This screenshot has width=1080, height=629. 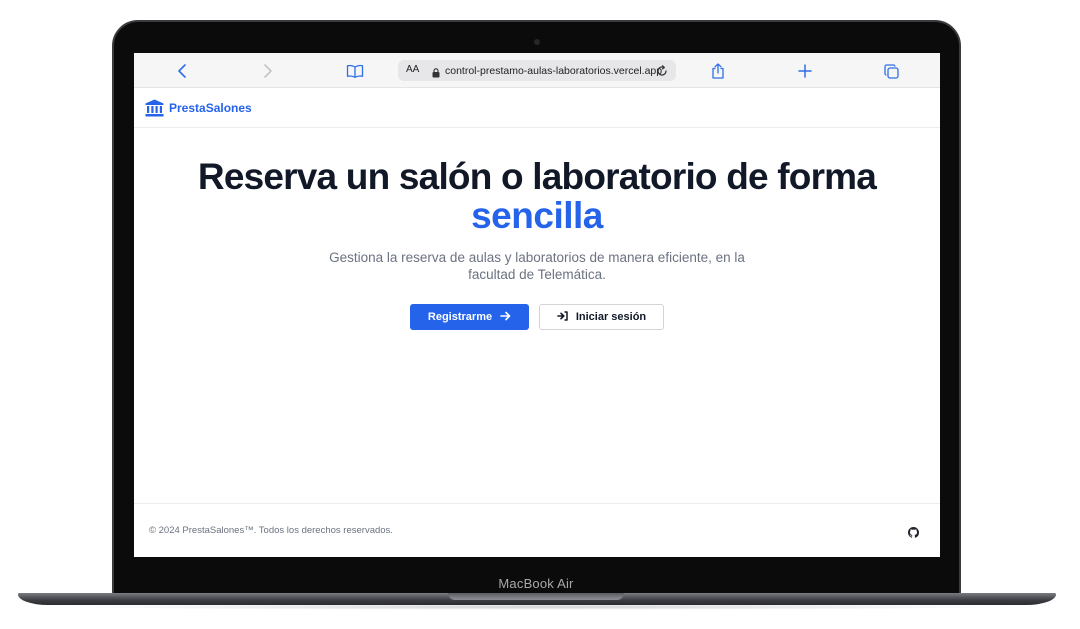 I want to click on hero-title: Reserva un salón o laboratorio de forma, so click(x=537, y=176).